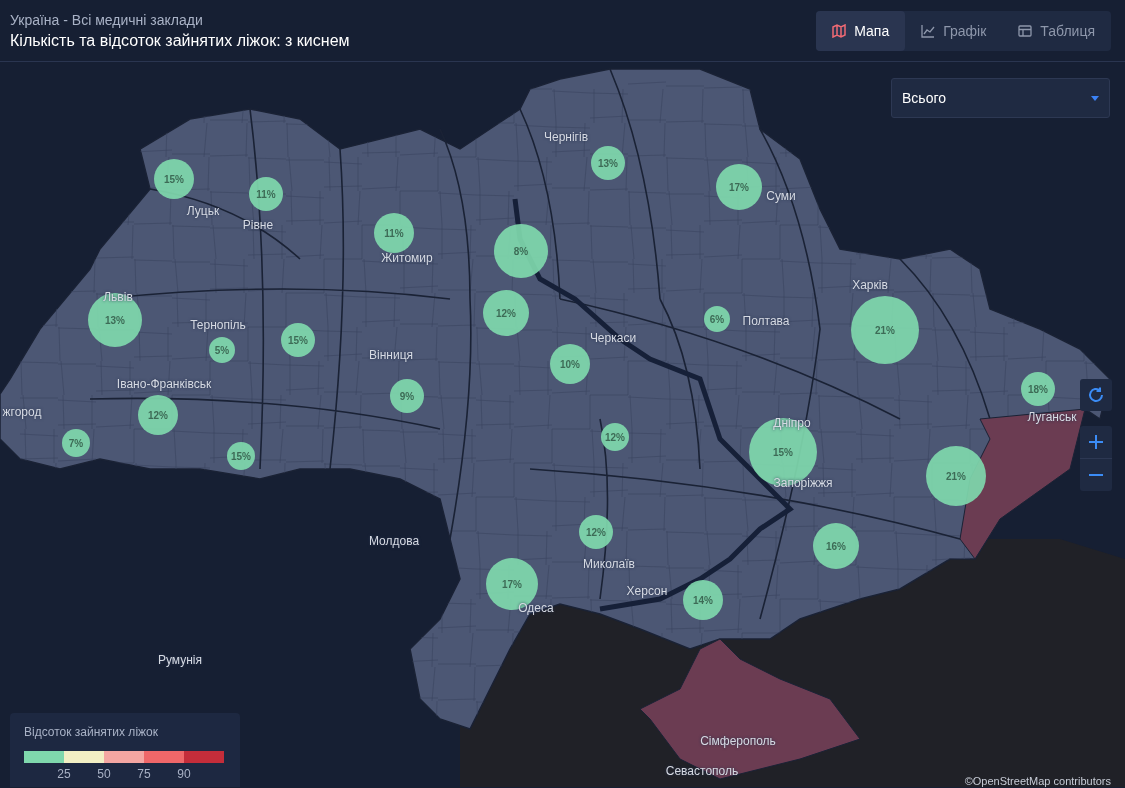  Describe the element at coordinates (702, 771) in the screenshot. I see `place-label: Севастополь` at that location.